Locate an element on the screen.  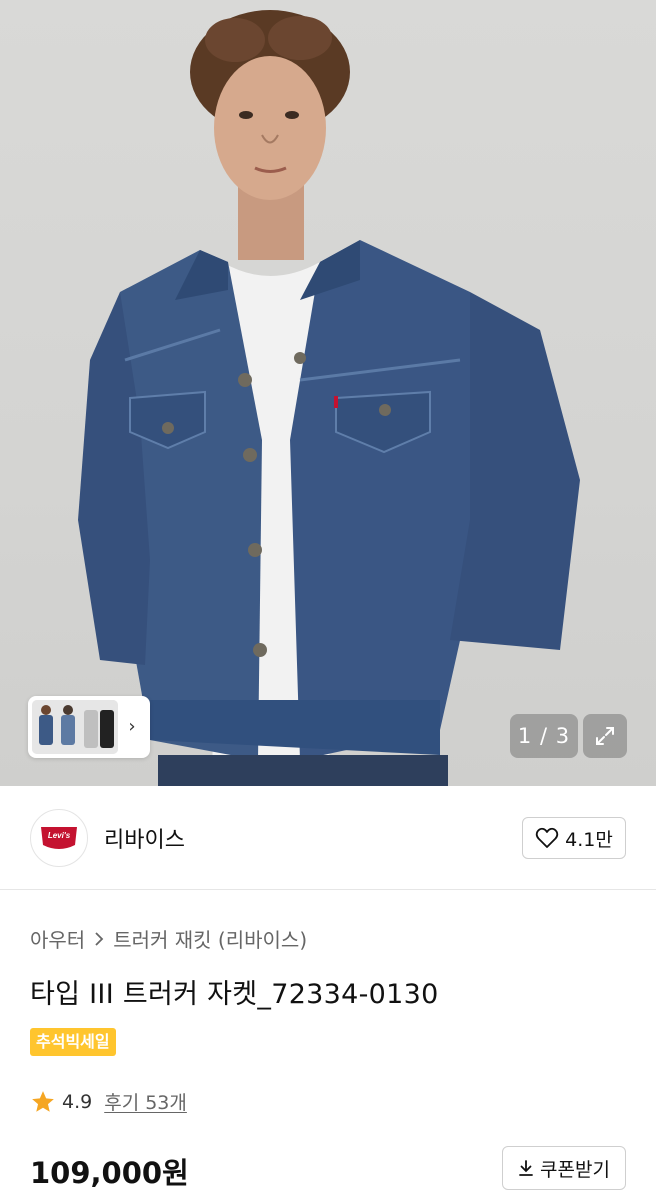
svg-text: Levi's is located at coordinates (59, 835).